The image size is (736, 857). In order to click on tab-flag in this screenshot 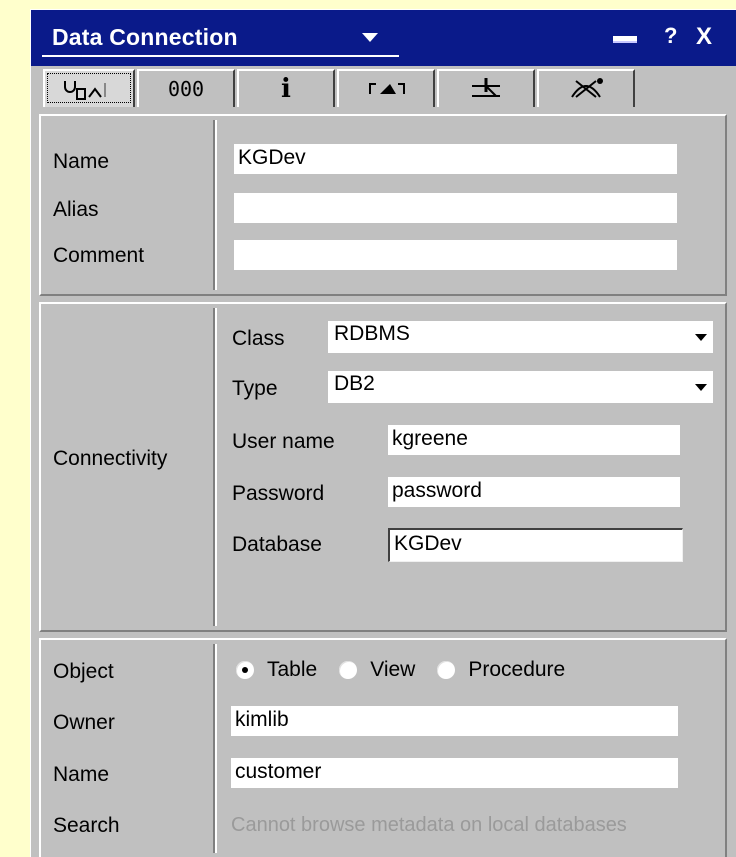, I will do `click(386, 88)`.